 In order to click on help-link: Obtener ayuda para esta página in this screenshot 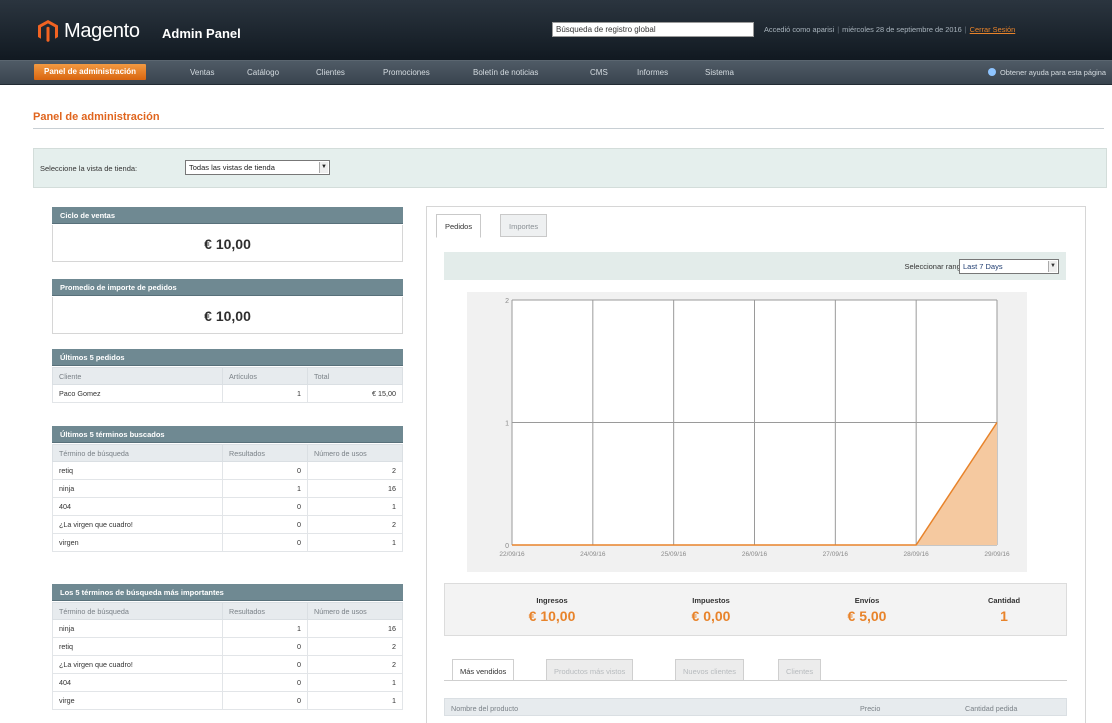, I will do `click(1046, 72)`.